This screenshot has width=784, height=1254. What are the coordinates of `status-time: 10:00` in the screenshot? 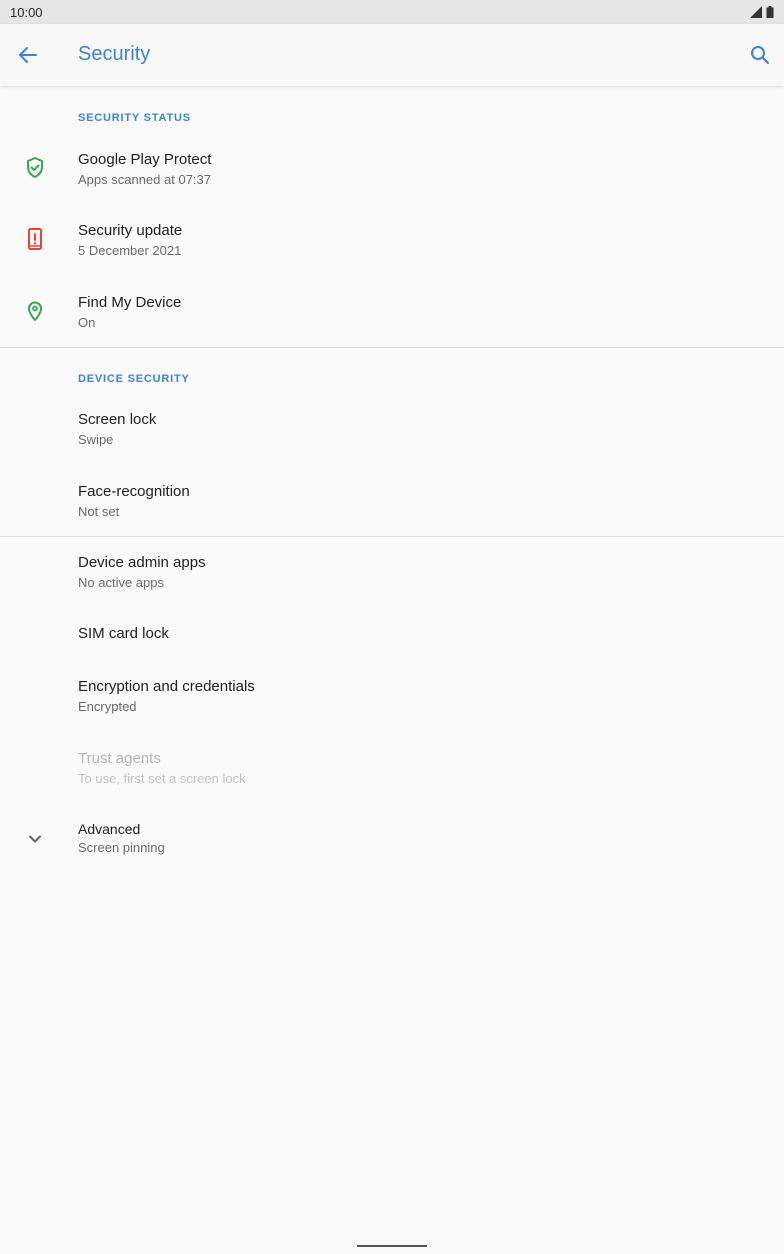 It's located at (26, 12).